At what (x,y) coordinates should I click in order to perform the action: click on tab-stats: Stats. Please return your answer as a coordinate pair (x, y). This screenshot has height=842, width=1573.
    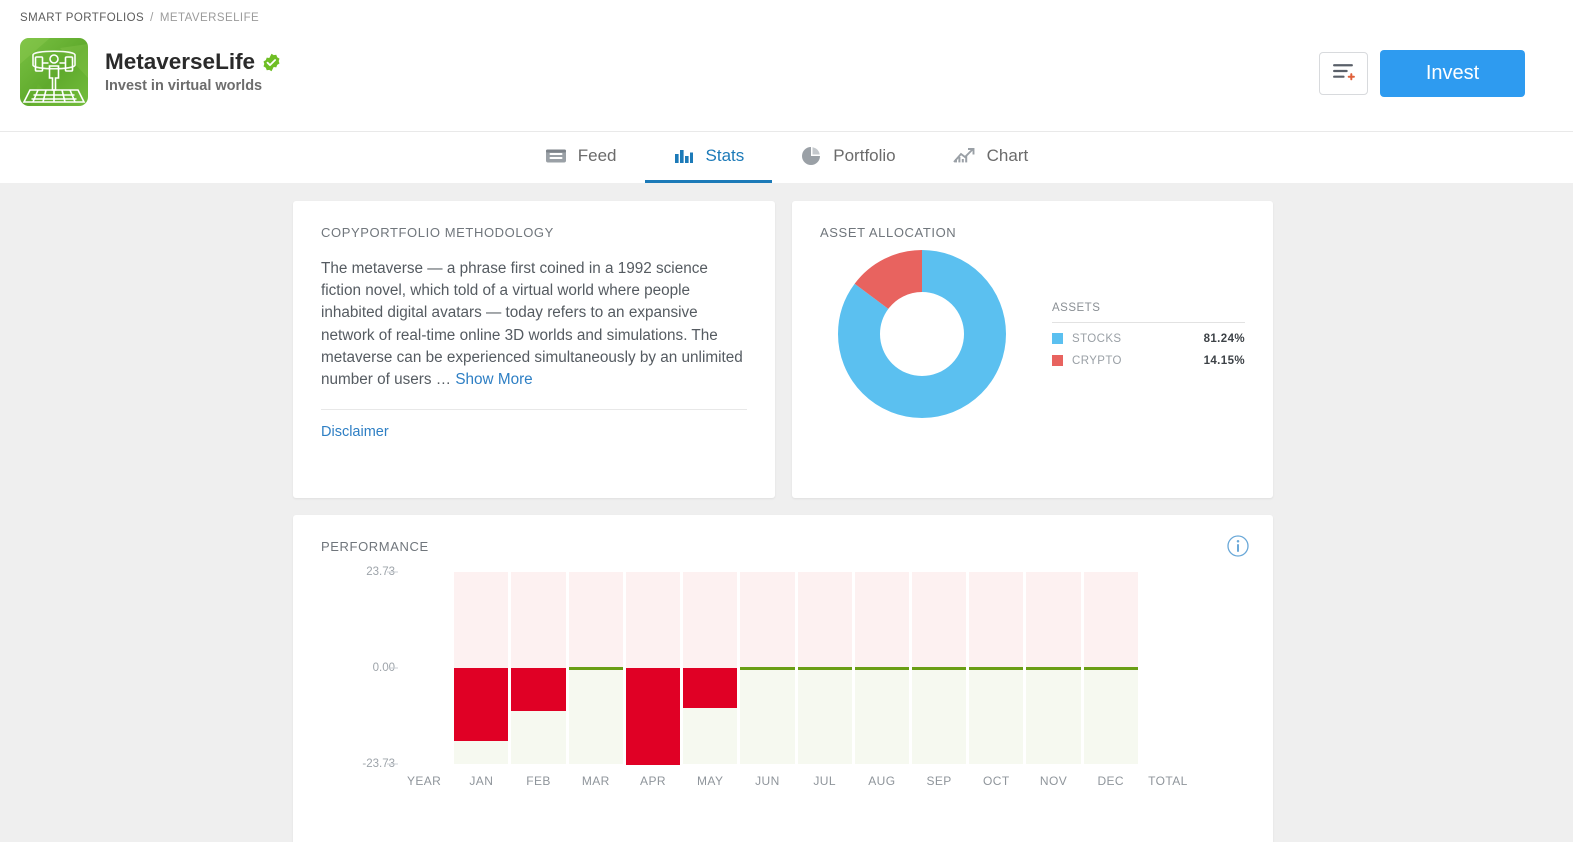
    Looking at the image, I should click on (708, 157).